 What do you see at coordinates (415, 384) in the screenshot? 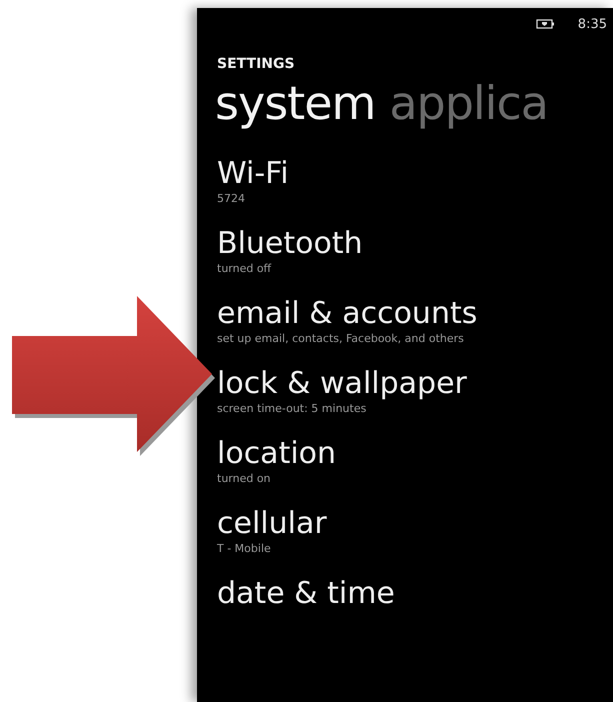
I see `setting-title: lock & wallpaper` at bounding box center [415, 384].